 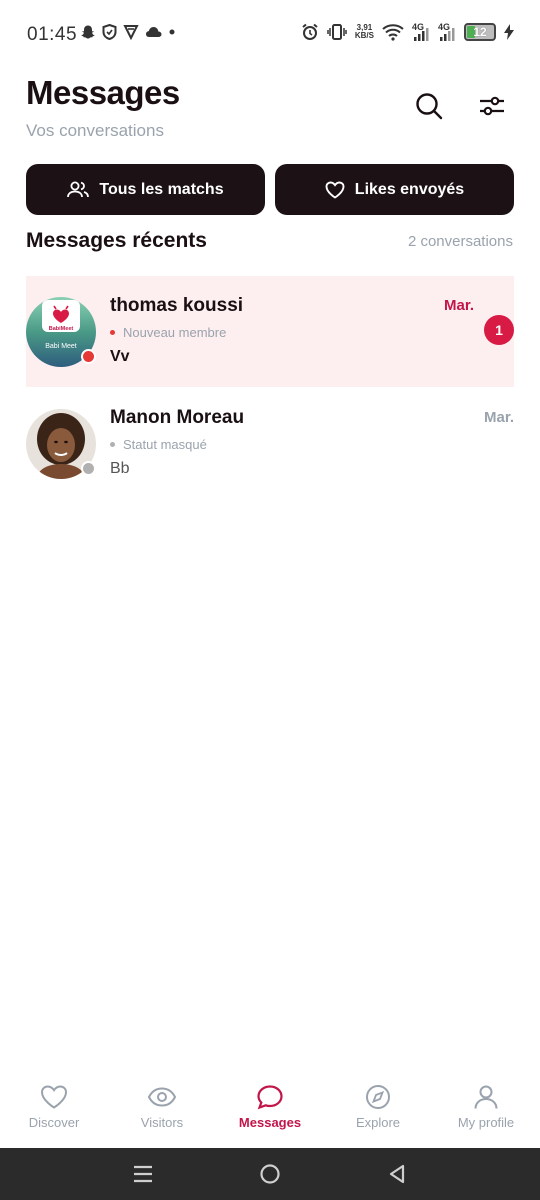 I want to click on search-icon, so click(x=429, y=106).